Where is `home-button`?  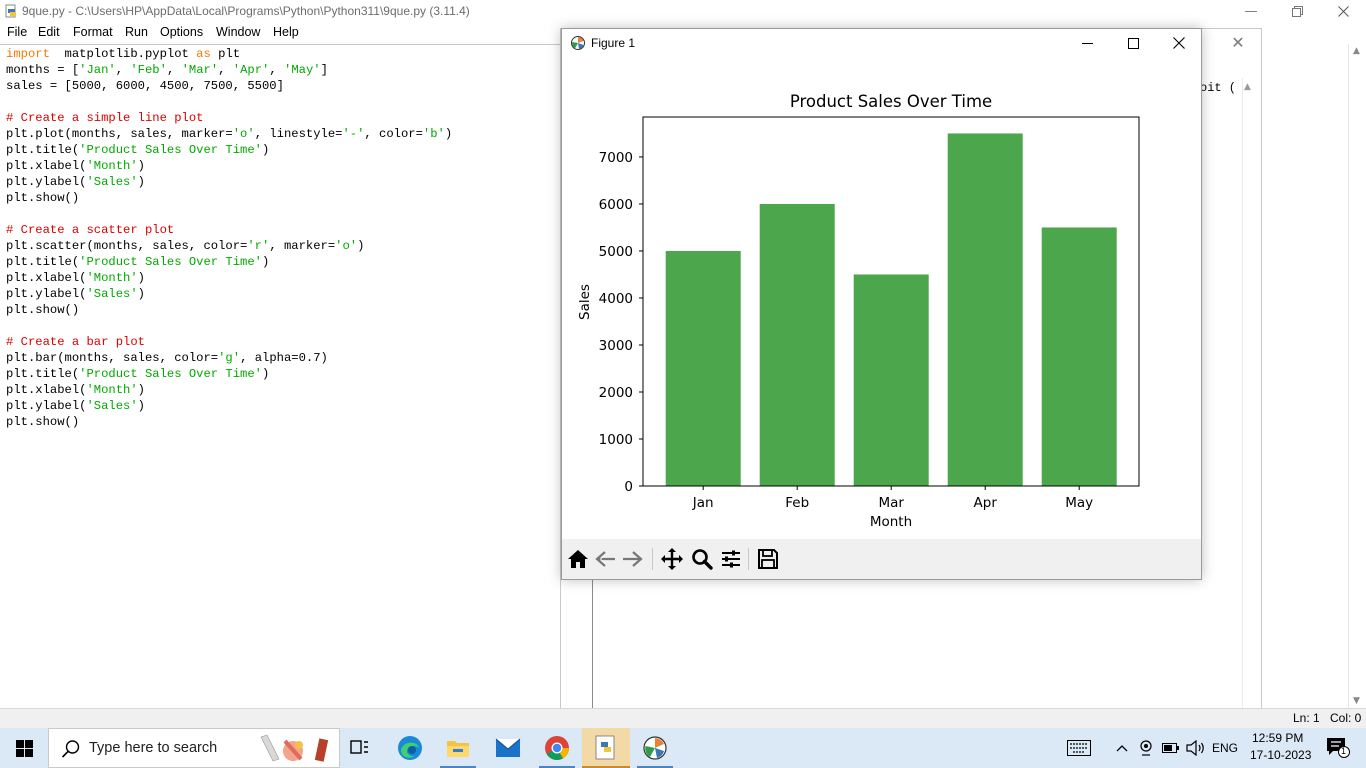
home-button is located at coordinates (578, 559).